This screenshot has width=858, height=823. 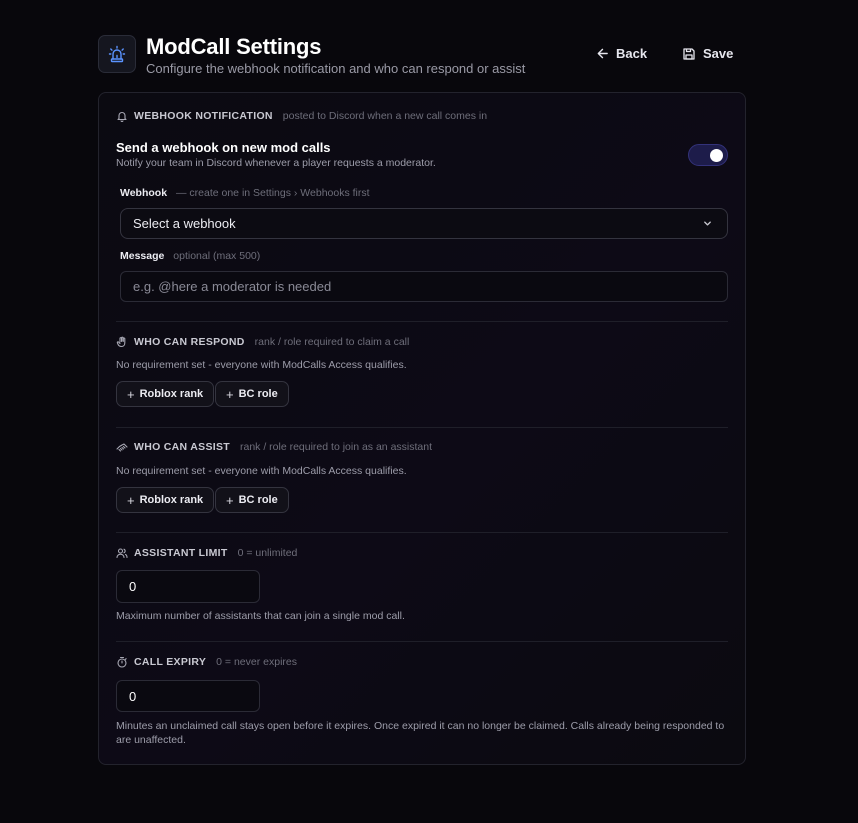 I want to click on assistant-limit-title: ASSISTANT LIMIT, so click(x=181, y=553).